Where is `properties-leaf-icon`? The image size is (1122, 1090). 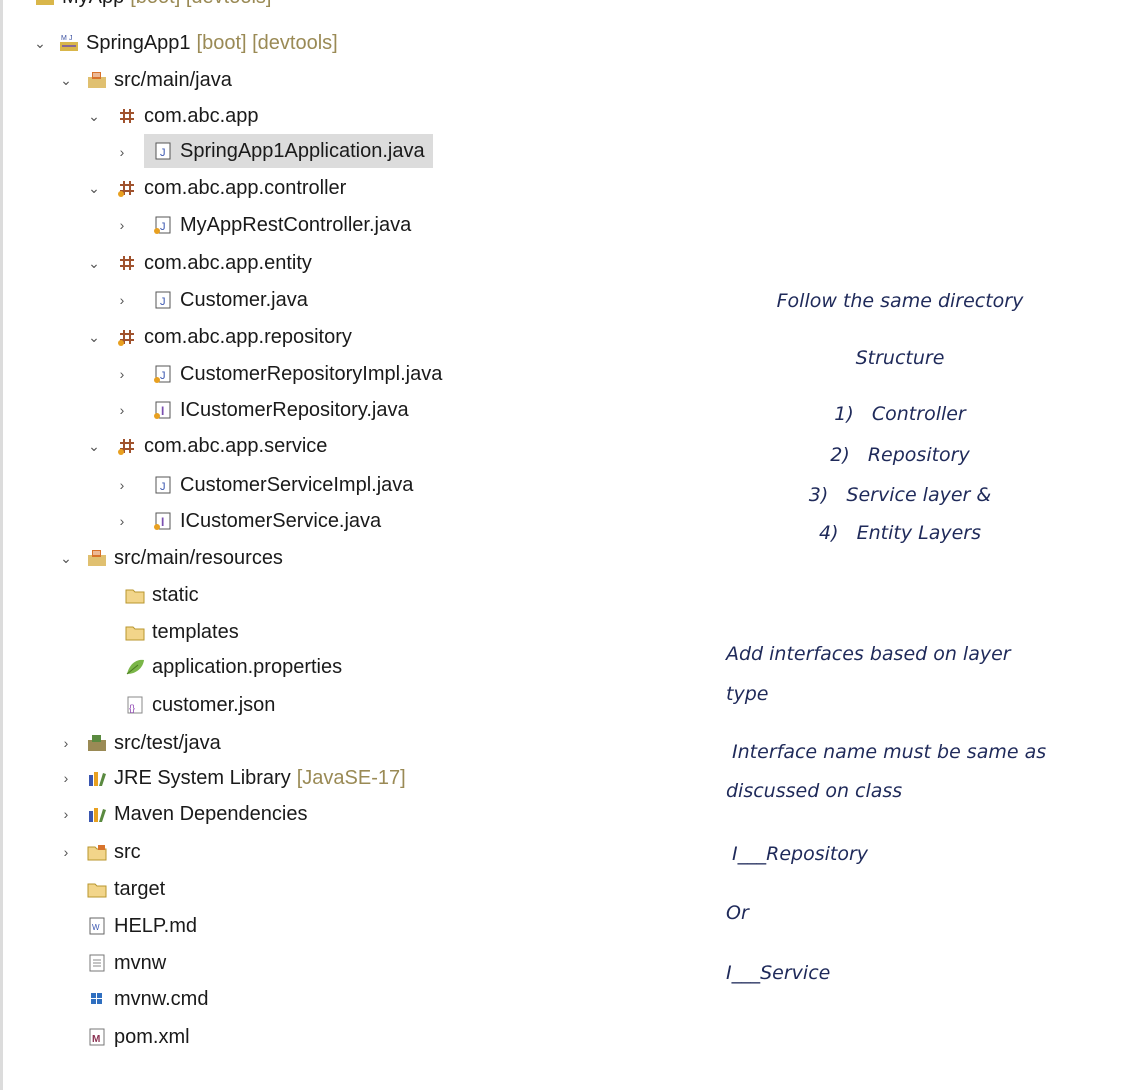 properties-leaf-icon is located at coordinates (135, 667).